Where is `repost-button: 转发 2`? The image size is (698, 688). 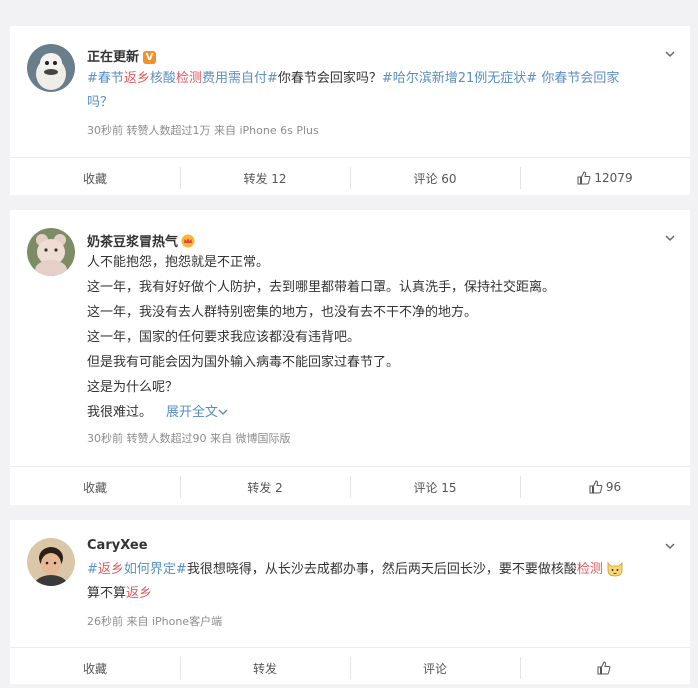
repost-button: 转发 2 is located at coordinates (265, 487).